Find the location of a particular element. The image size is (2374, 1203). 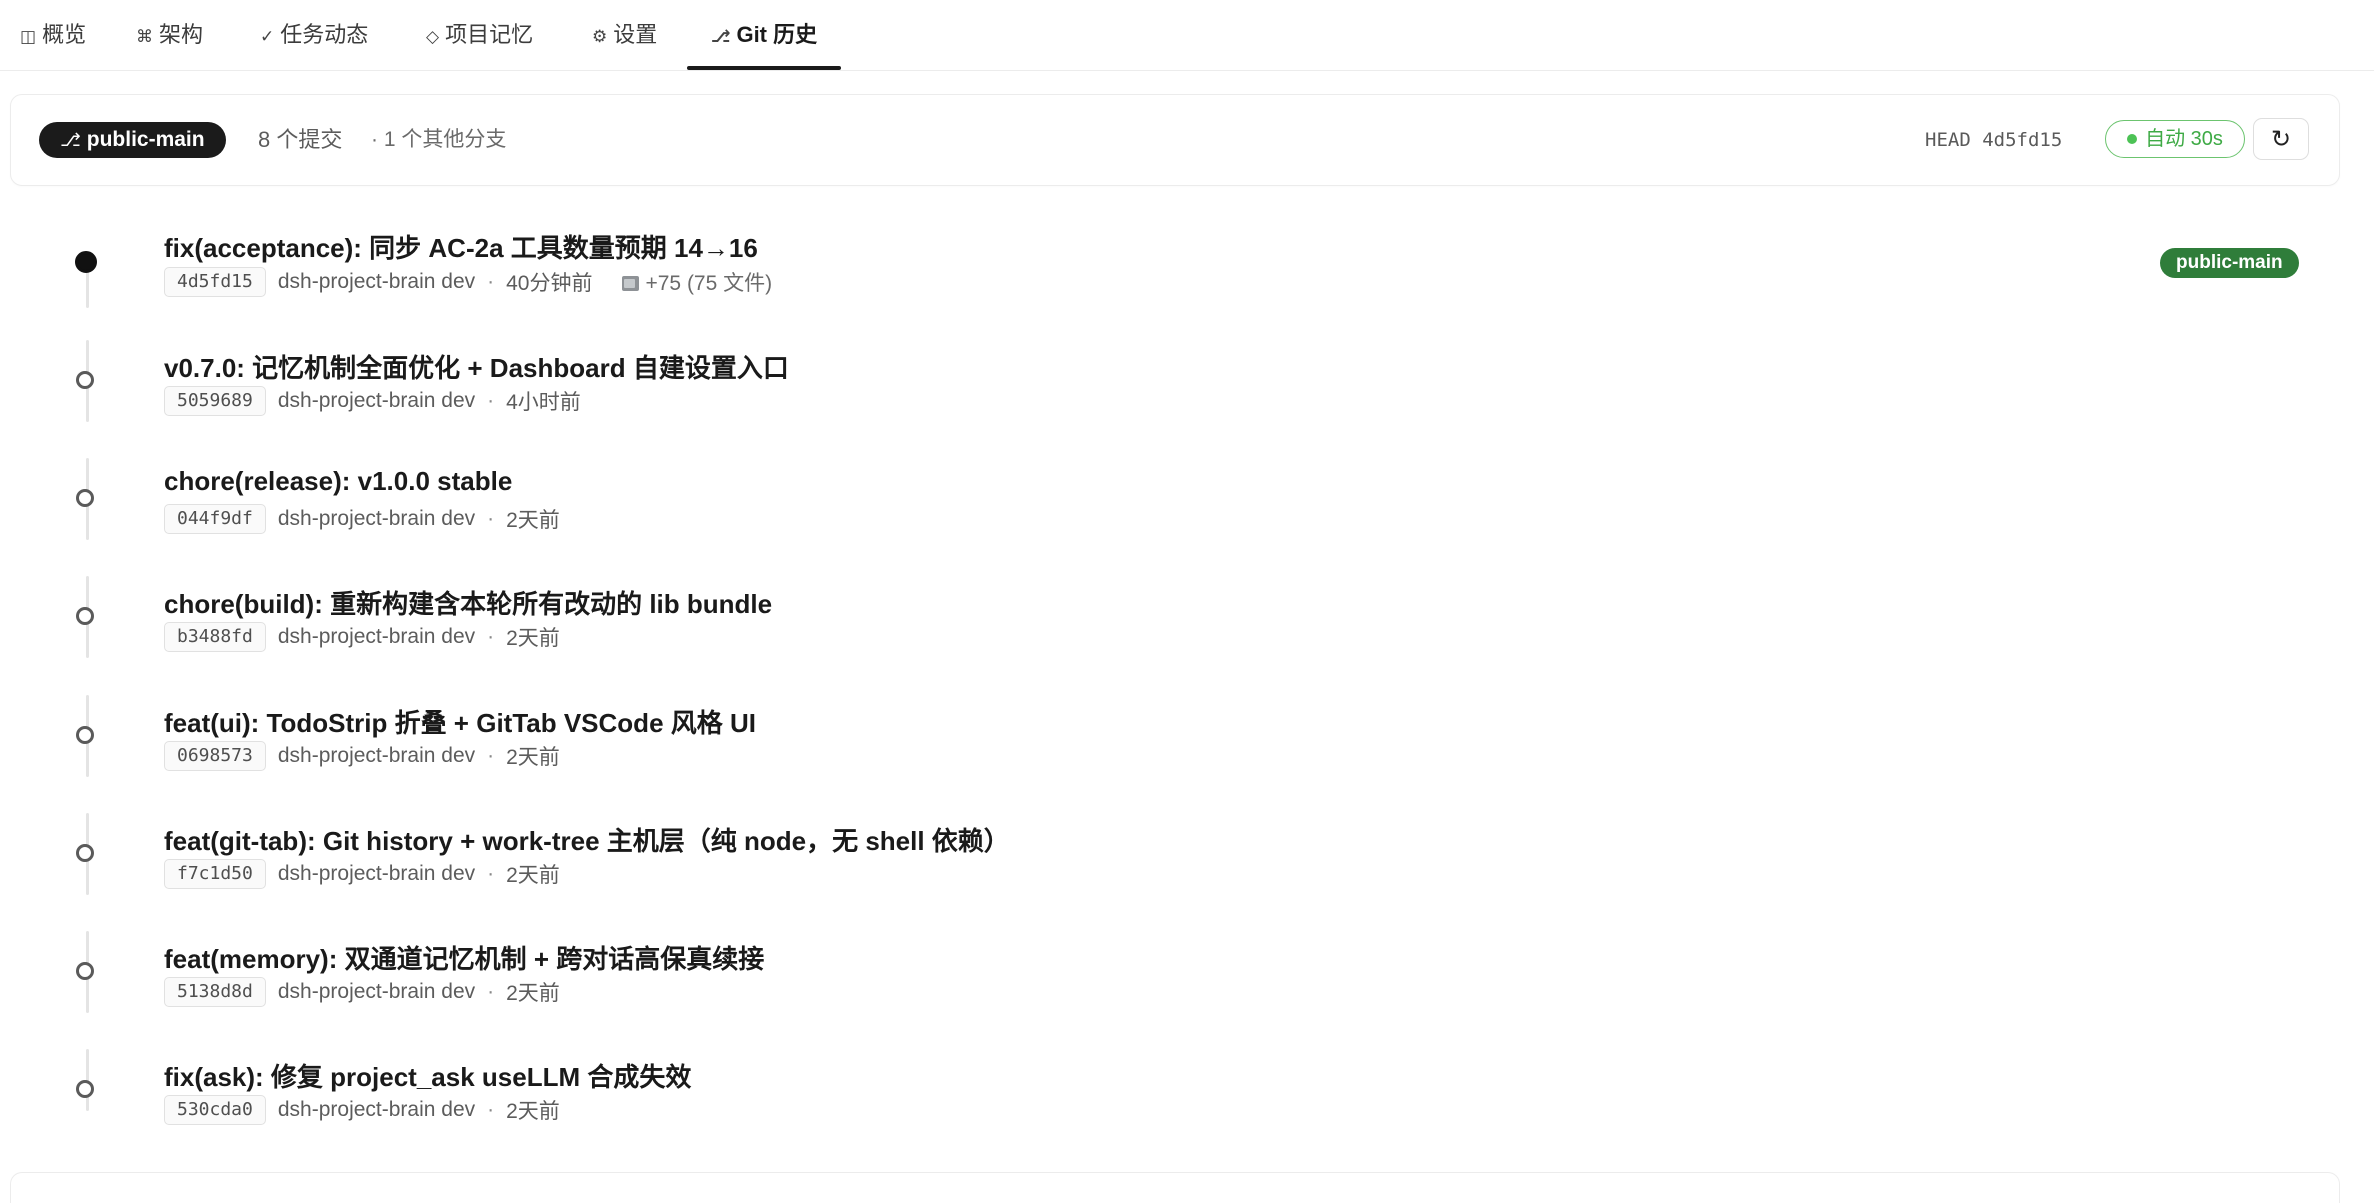

commit-meta: 5059689 dsh-project-brain dev · 4小时前 is located at coordinates (372, 401).